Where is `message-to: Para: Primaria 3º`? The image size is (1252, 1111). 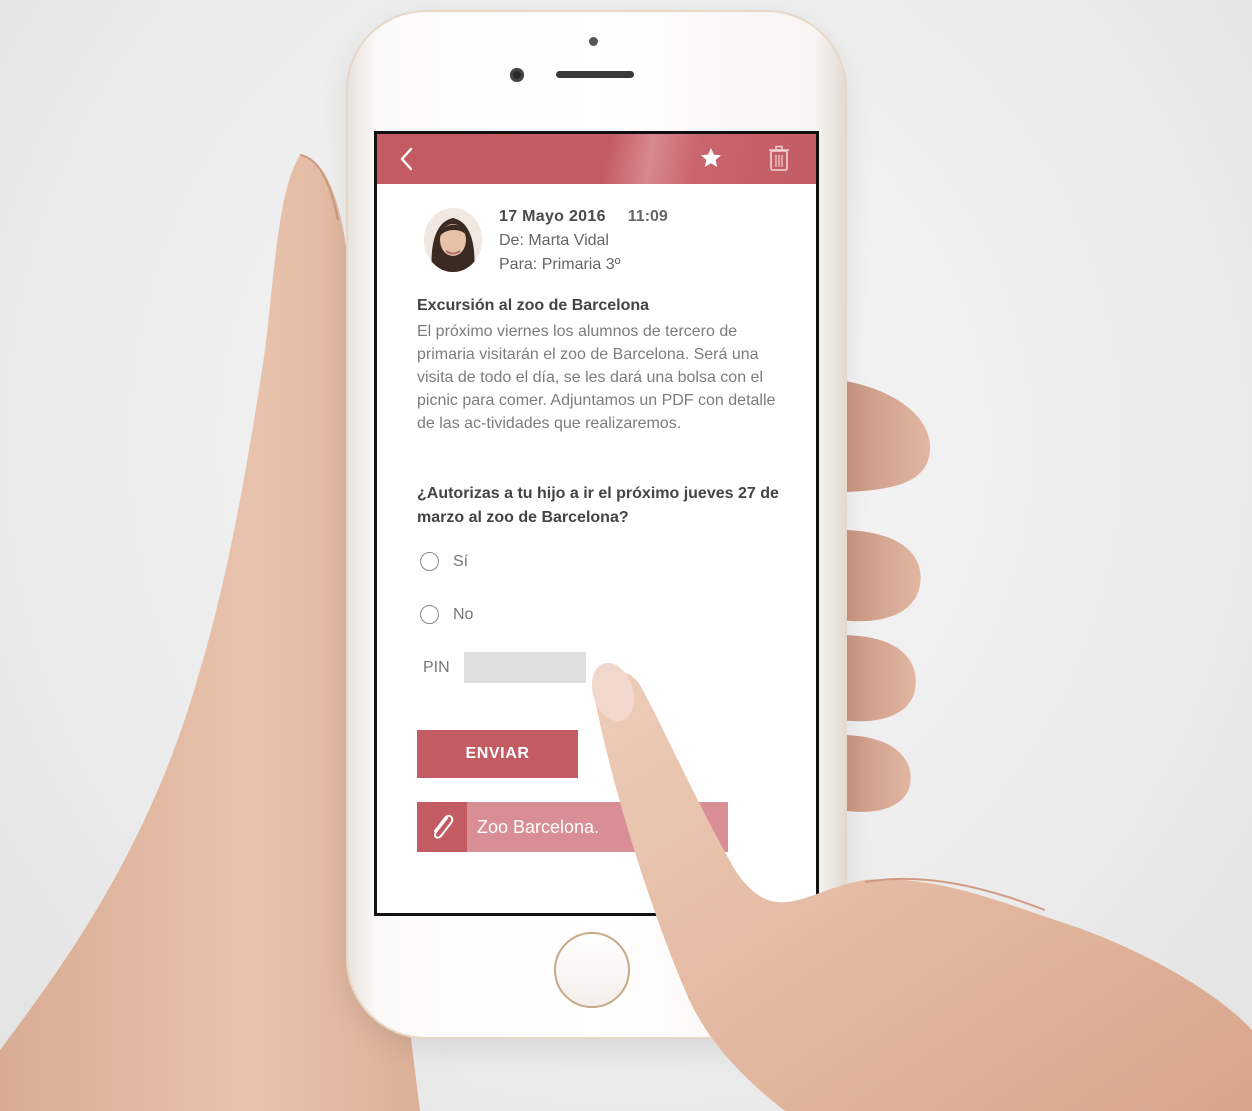 message-to: Para: Primaria 3º is located at coordinates (560, 264).